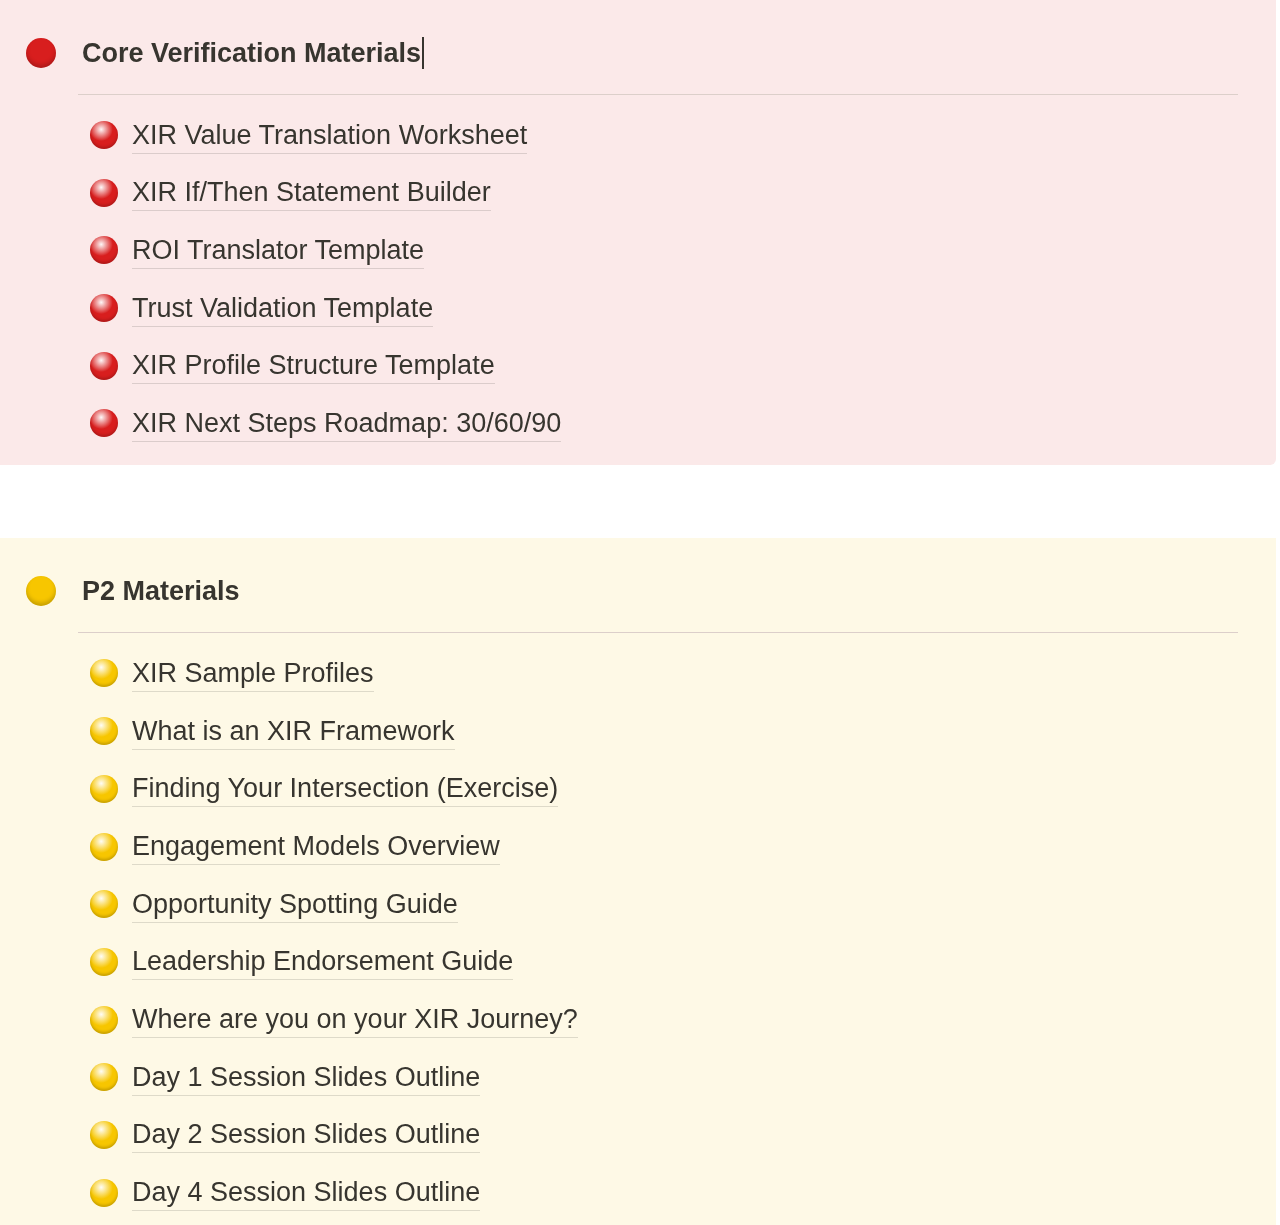 This screenshot has height=1225, width=1280. Describe the element at coordinates (295, 904) in the screenshot. I see `page-link: Opportunity Spotting Guide` at that location.